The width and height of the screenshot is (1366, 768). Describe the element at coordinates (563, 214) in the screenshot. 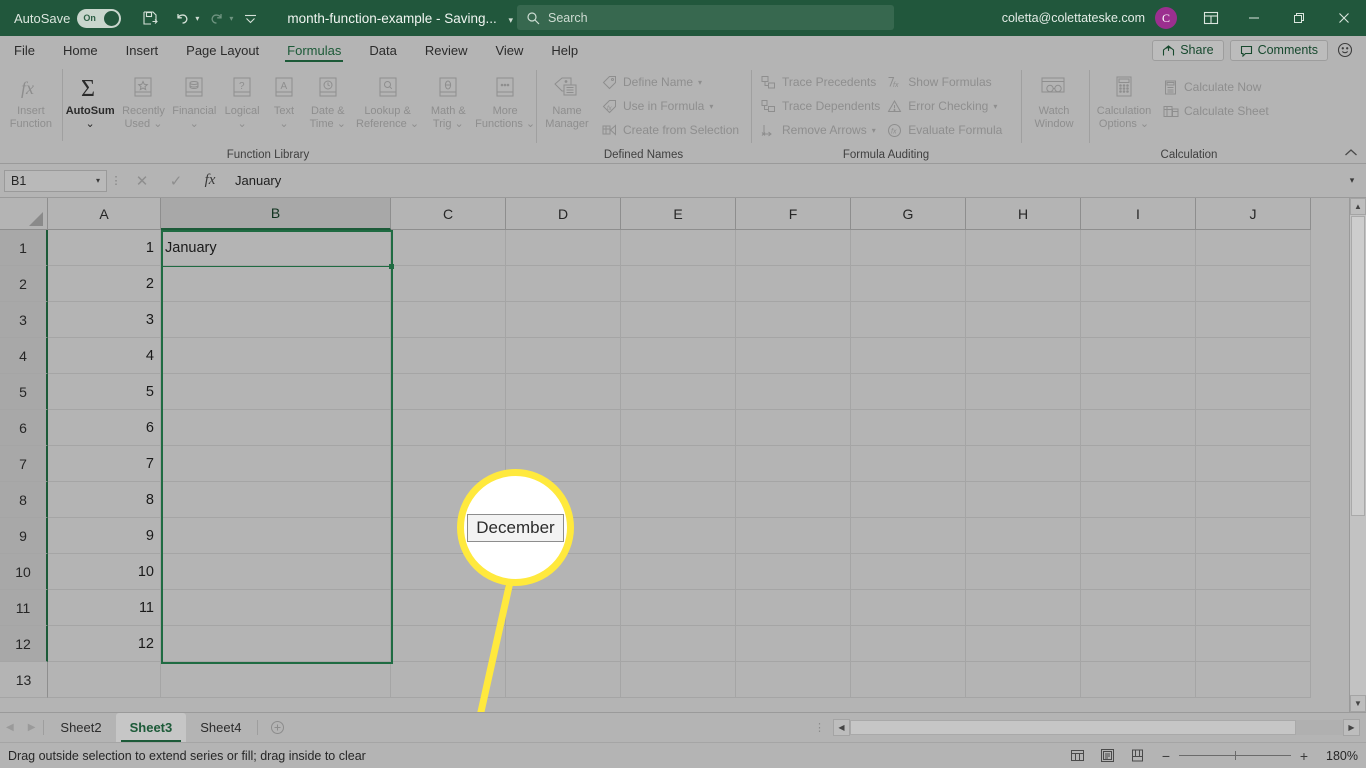

I see `column-header-D: D` at that location.